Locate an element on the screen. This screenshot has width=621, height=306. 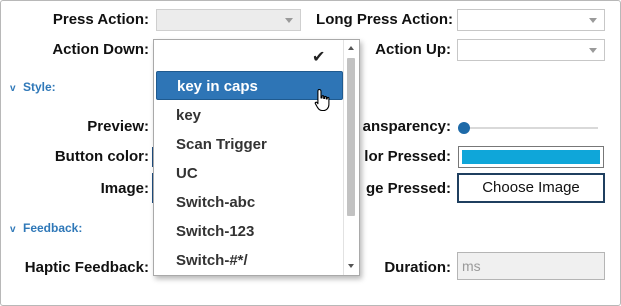
feedback-section-header: v Feedback: is located at coordinates (46, 229).